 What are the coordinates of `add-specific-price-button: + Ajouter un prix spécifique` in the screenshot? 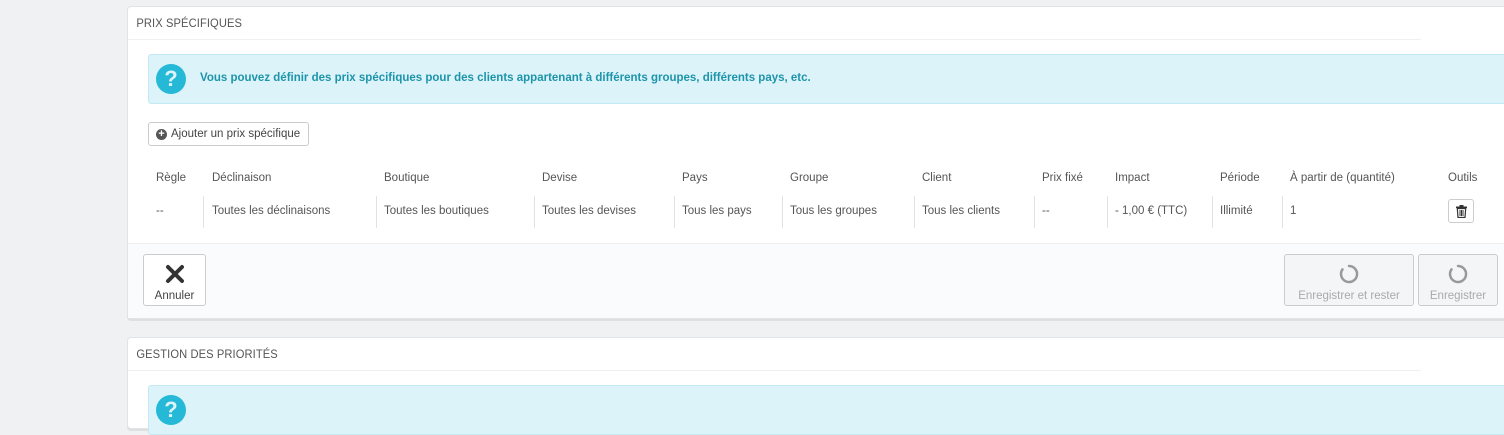 It's located at (229, 134).